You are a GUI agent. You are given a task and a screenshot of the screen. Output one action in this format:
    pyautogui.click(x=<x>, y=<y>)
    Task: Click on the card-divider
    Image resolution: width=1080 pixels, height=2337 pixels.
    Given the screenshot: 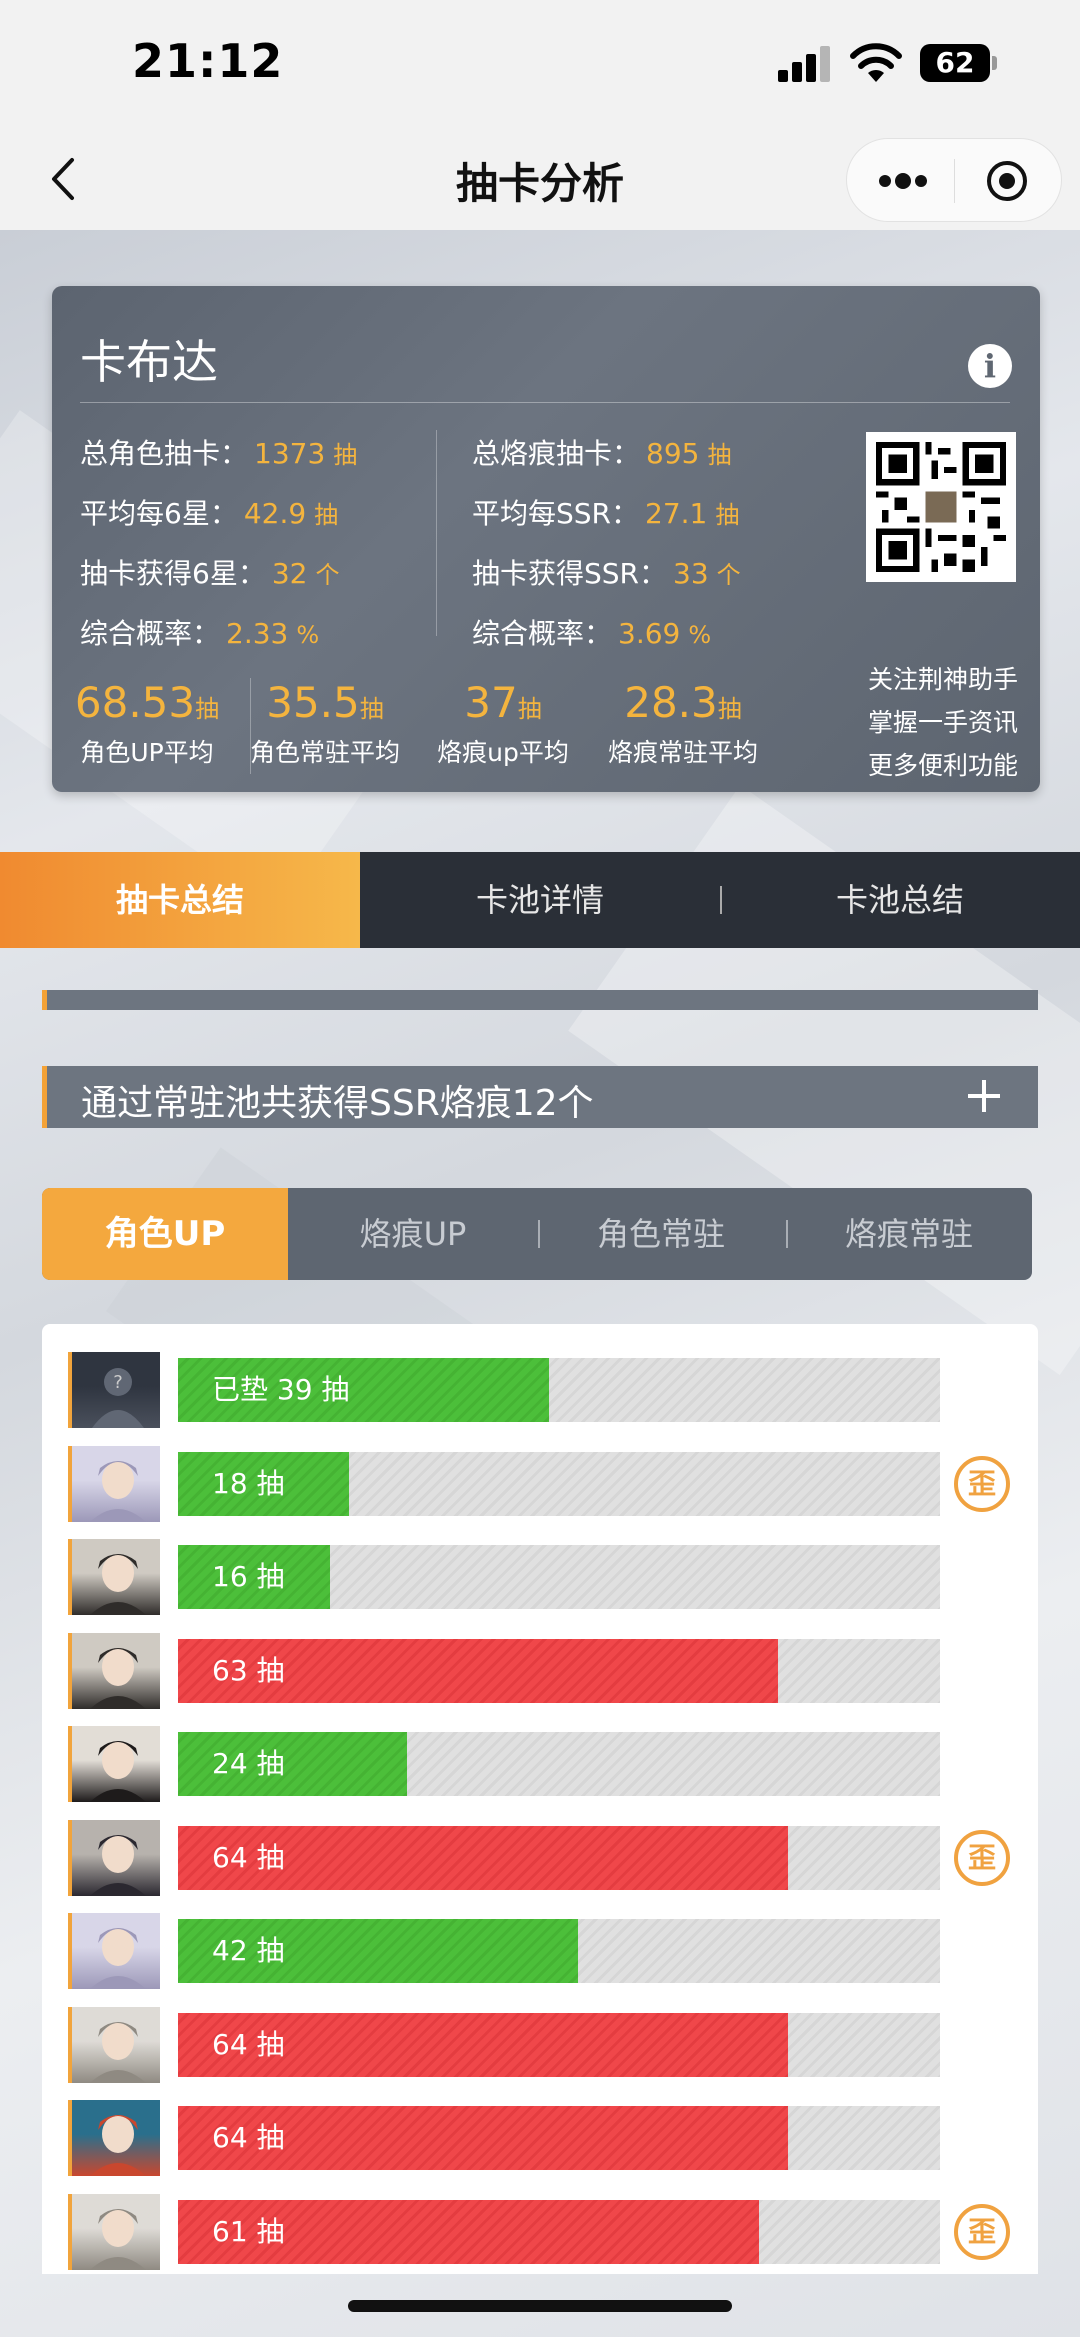 What is the action you would take?
    pyautogui.click(x=545, y=402)
    